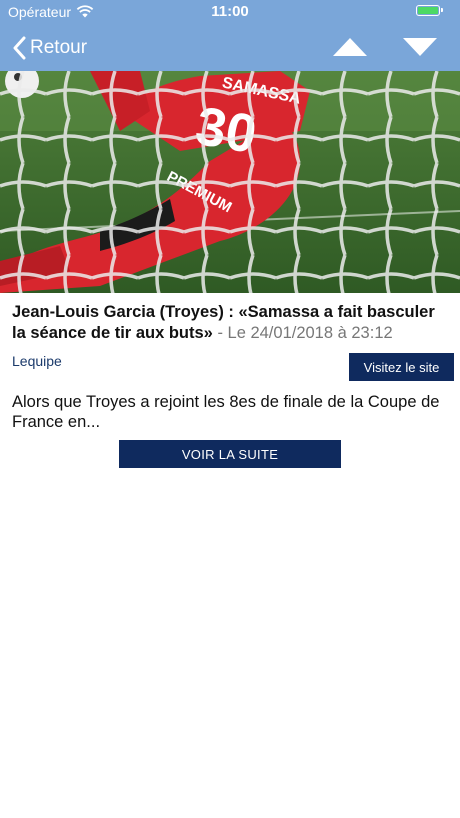 The width and height of the screenshot is (460, 818). I want to click on chevron-left-icon, so click(19, 48).